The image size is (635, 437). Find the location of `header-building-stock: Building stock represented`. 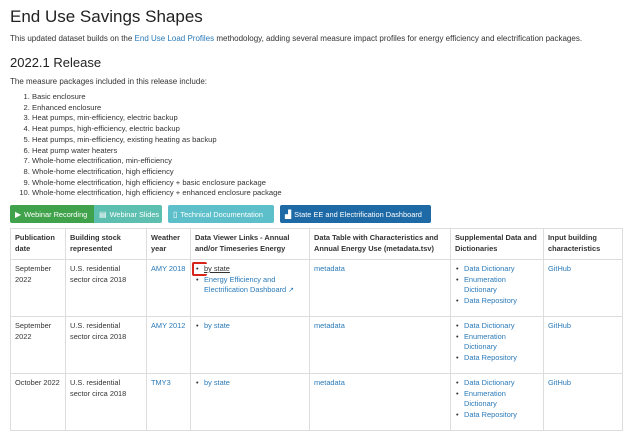

header-building-stock: Building stock represented is located at coordinates (106, 244).